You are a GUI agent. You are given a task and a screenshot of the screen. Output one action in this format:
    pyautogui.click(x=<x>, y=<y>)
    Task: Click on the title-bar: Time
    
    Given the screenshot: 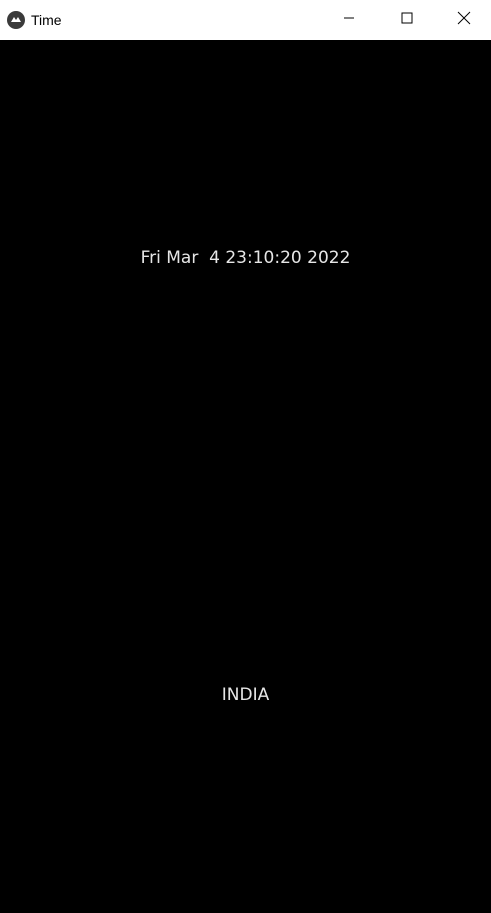 What is the action you would take?
    pyautogui.click(x=245, y=20)
    